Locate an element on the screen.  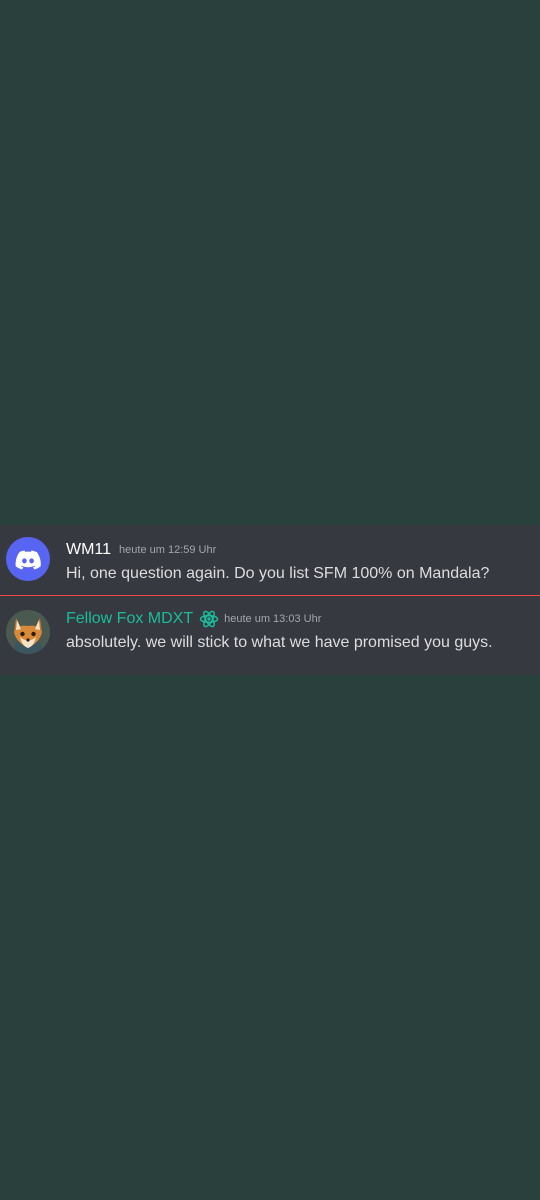
discord-logo-icon is located at coordinates (28, 560).